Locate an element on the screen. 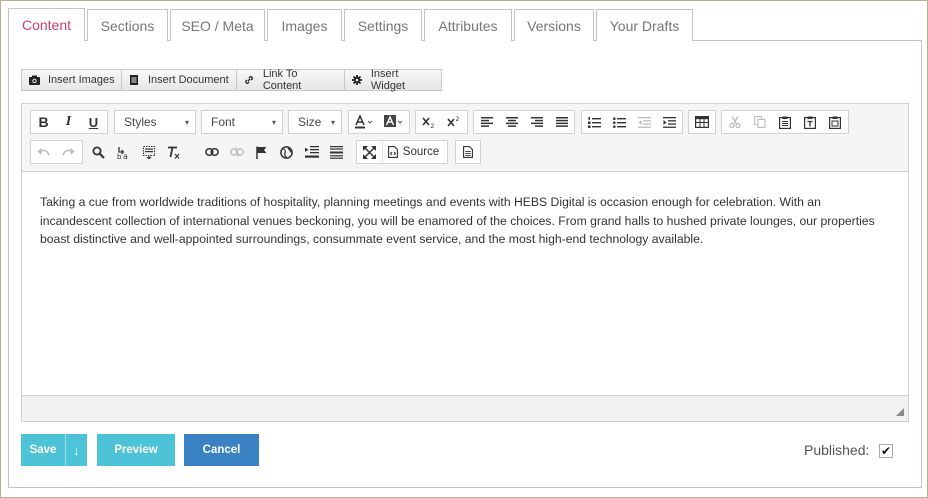  replace-button: ab is located at coordinates (123, 152).